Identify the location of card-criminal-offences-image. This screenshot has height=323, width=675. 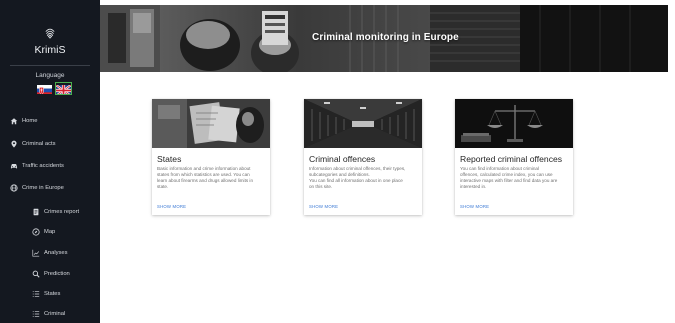
(363, 123).